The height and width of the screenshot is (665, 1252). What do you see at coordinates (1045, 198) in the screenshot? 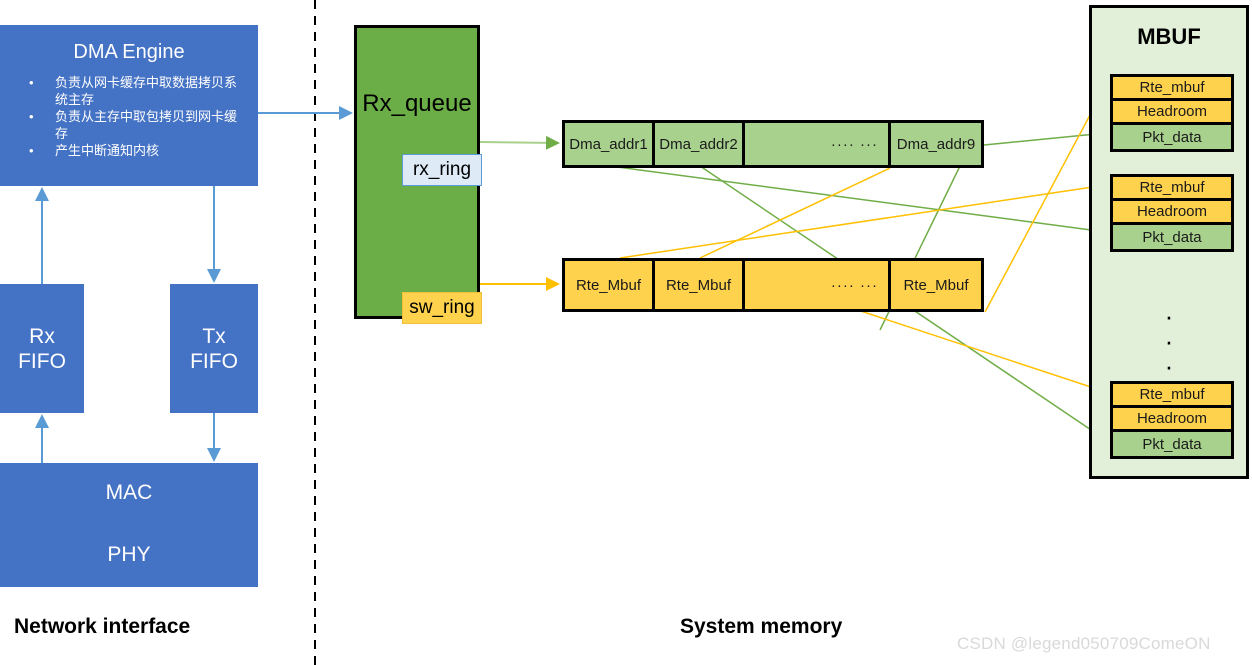
I see `arrow-rtembuf1-to-mbuf1` at bounding box center [1045, 198].